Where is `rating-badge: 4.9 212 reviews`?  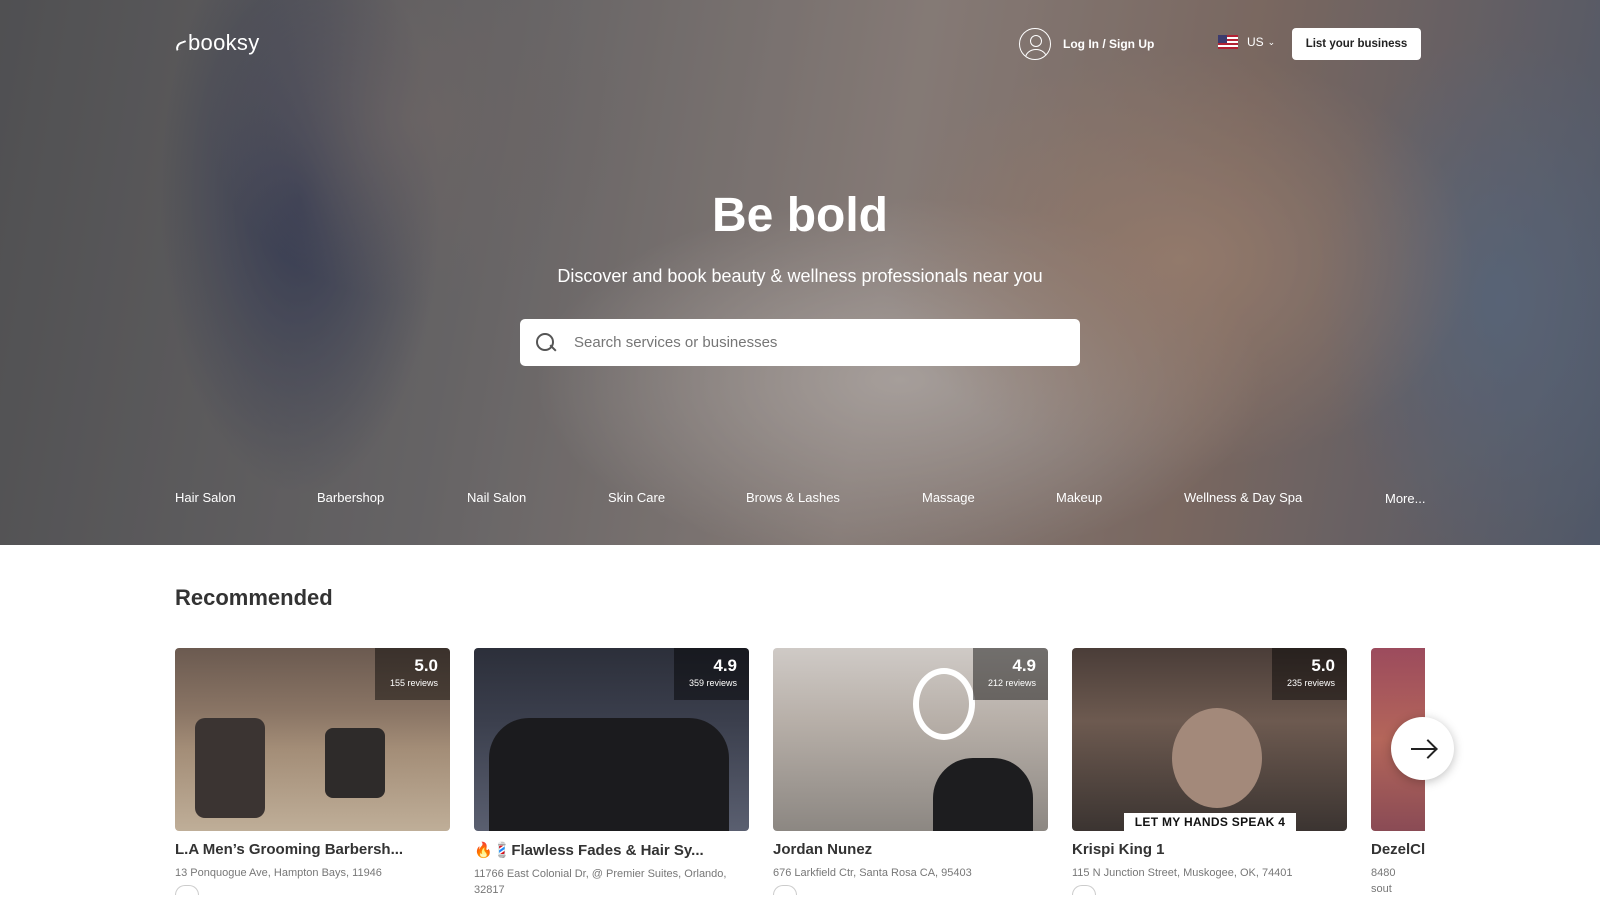 rating-badge: 4.9 212 reviews is located at coordinates (1010, 674).